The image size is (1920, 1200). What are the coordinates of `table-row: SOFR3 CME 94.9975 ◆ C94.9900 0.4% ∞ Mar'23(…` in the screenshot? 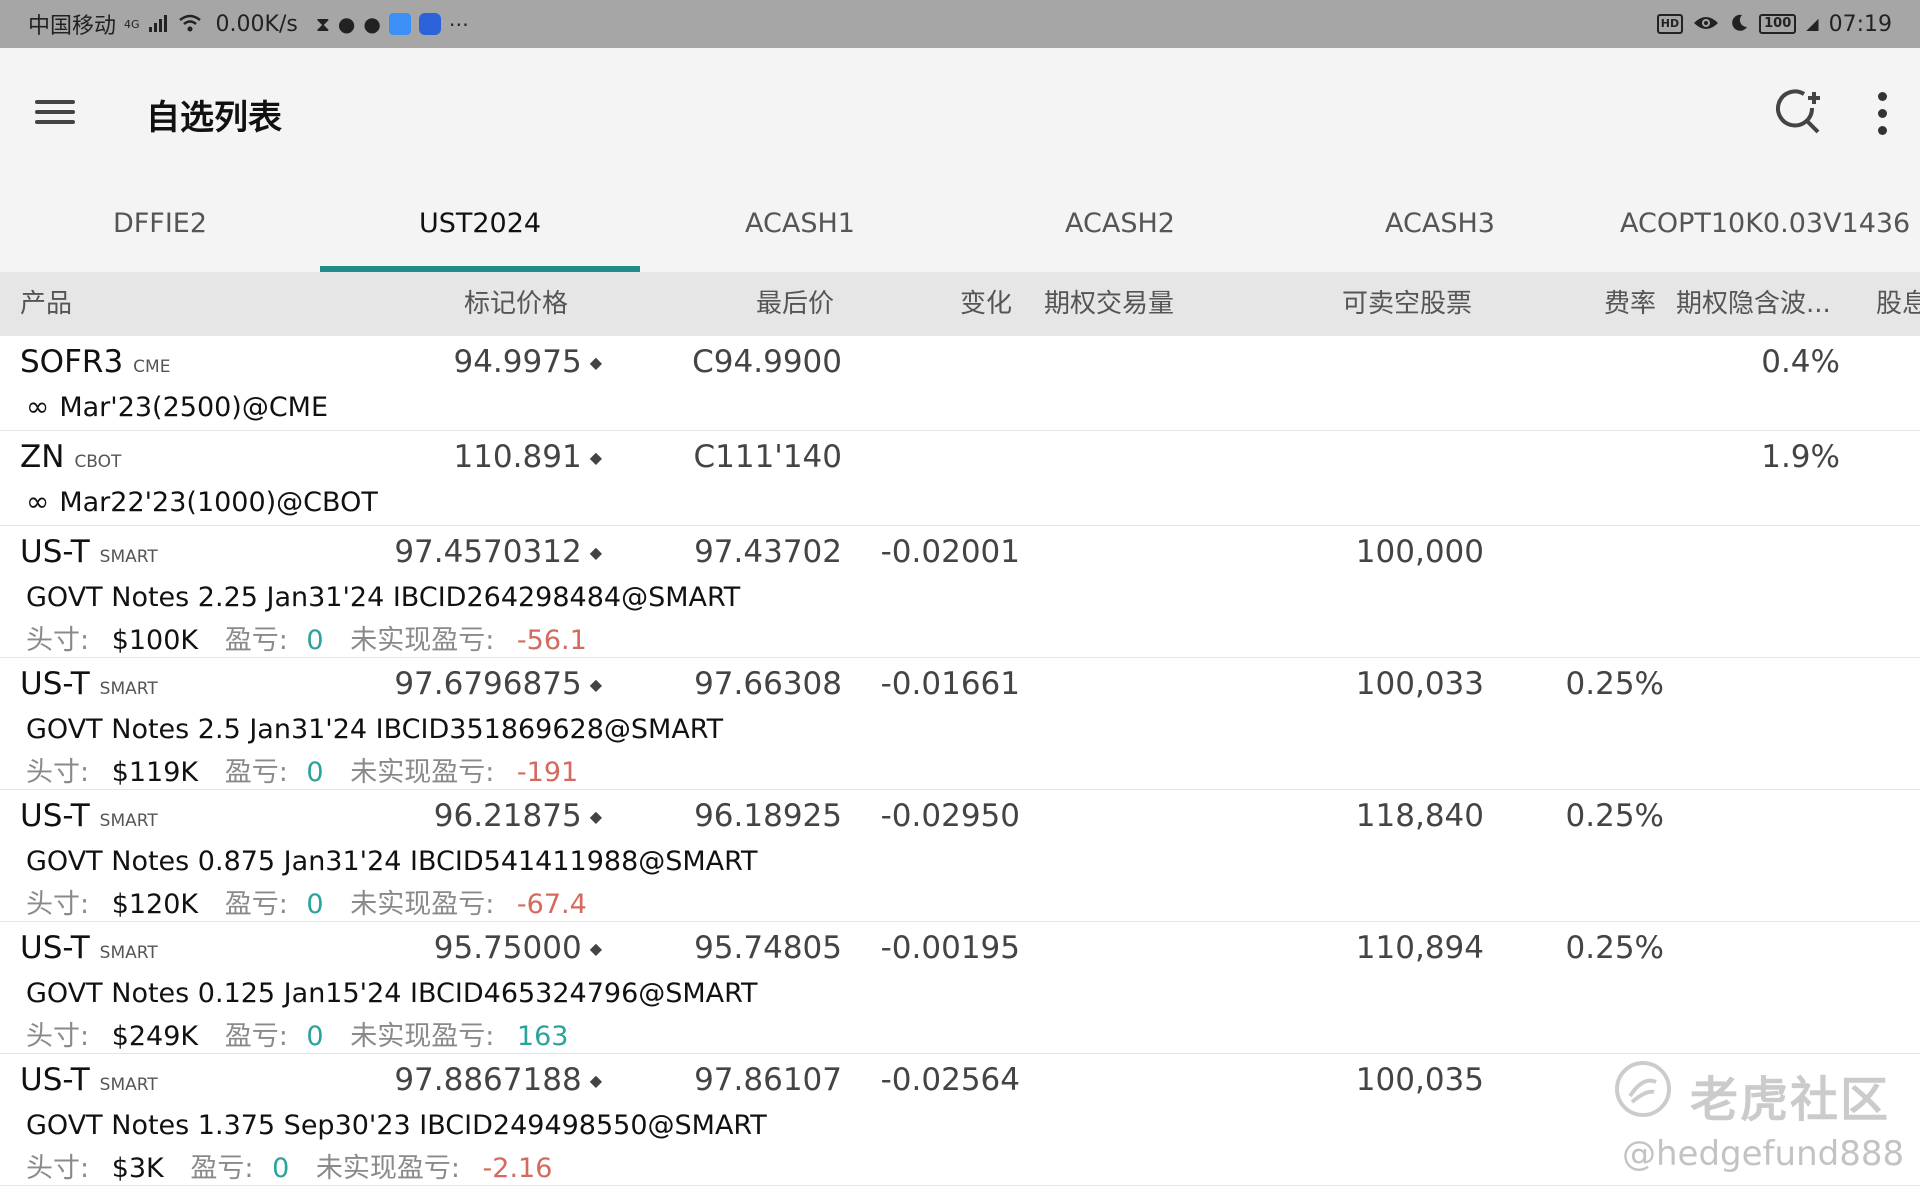 It's located at (960, 383).